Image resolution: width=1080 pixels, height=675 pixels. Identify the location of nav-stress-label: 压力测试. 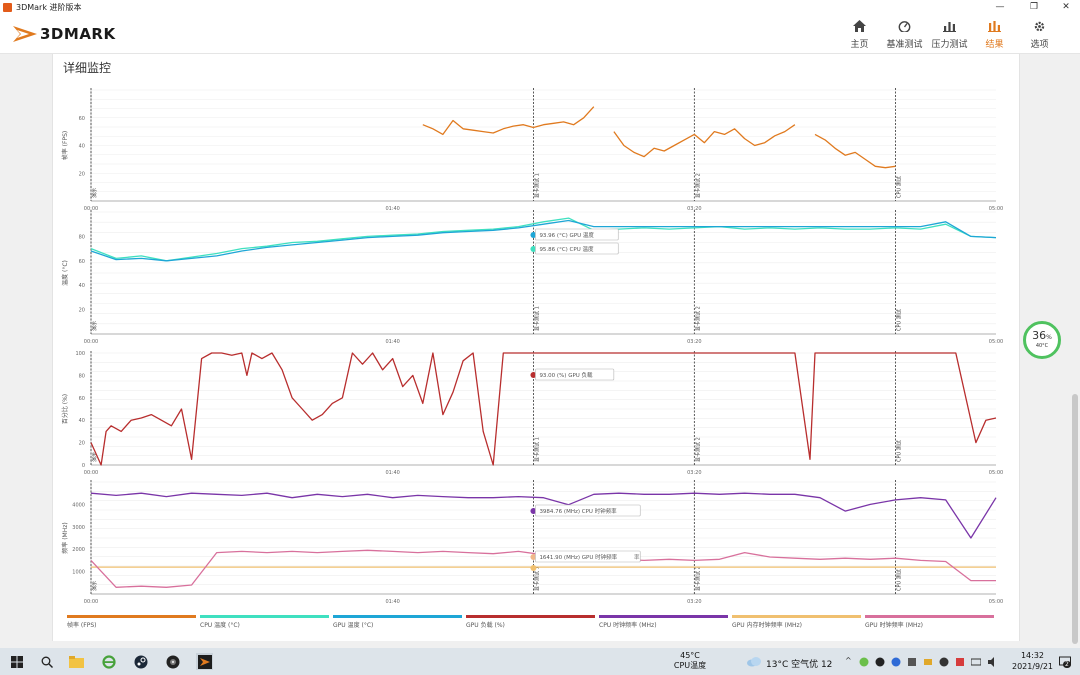
(949, 45).